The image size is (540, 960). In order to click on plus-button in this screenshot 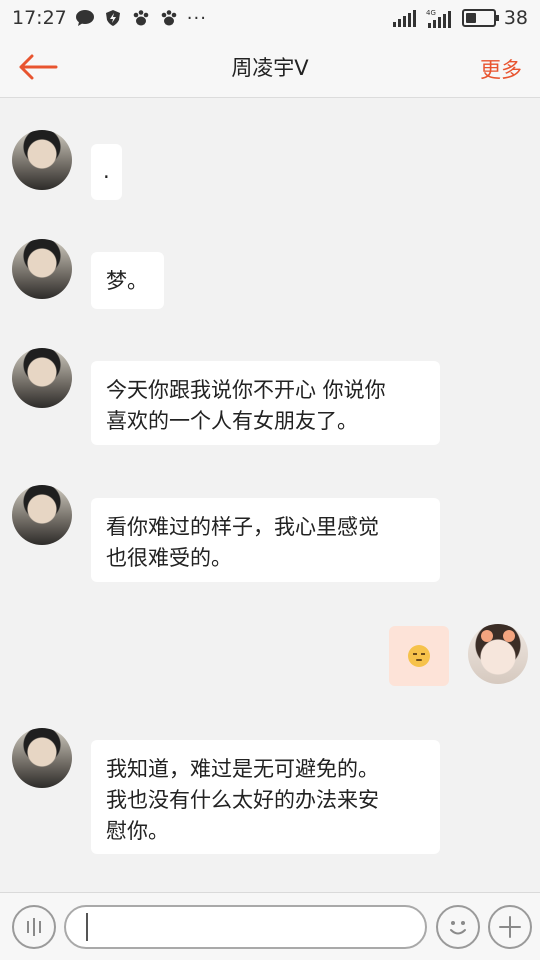, I will do `click(510, 927)`.